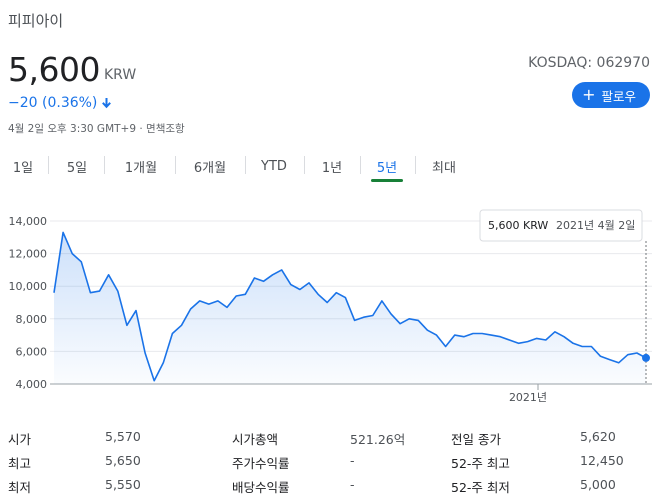  I want to click on tab-1d: 1일, so click(23, 166).